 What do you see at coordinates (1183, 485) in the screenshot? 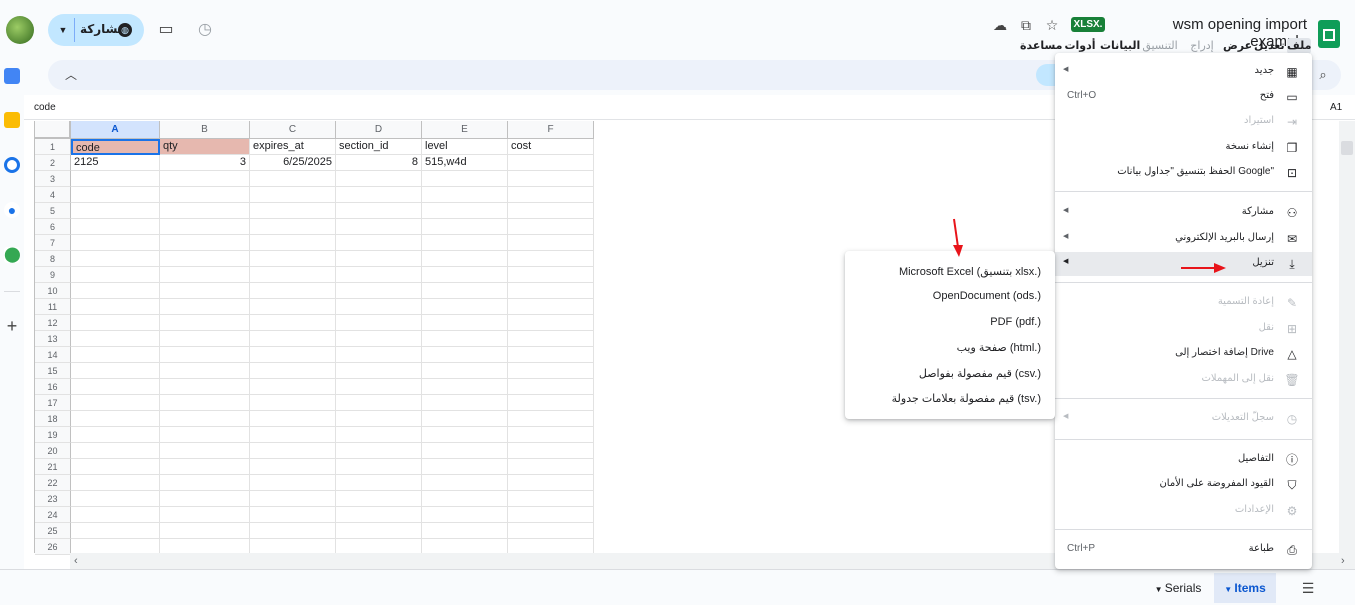
I see `menu-item-security: القيود المفروضة على الأمان ⛉` at bounding box center [1183, 485].